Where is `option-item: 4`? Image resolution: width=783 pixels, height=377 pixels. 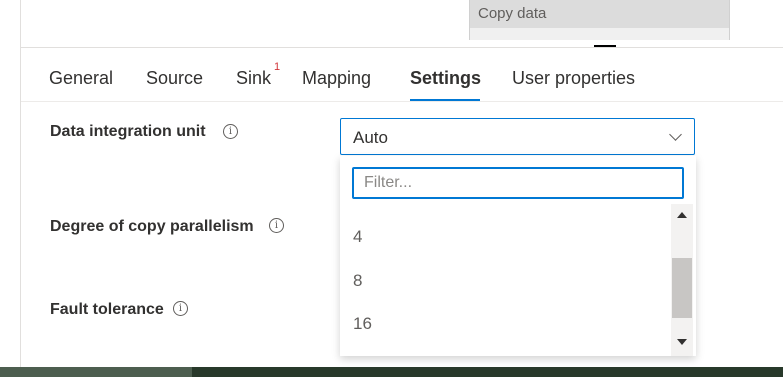
option-item: 4 is located at coordinates (357, 237).